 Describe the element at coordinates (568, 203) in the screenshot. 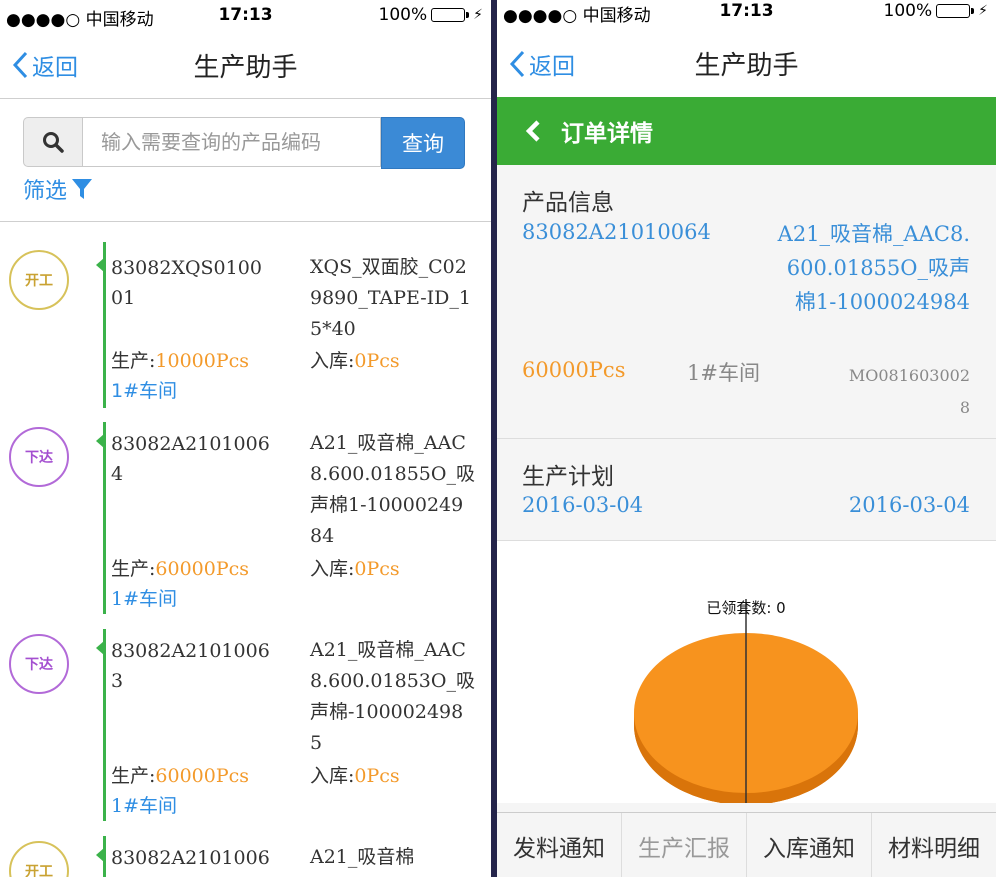

I see `section-title: 产品信息` at that location.